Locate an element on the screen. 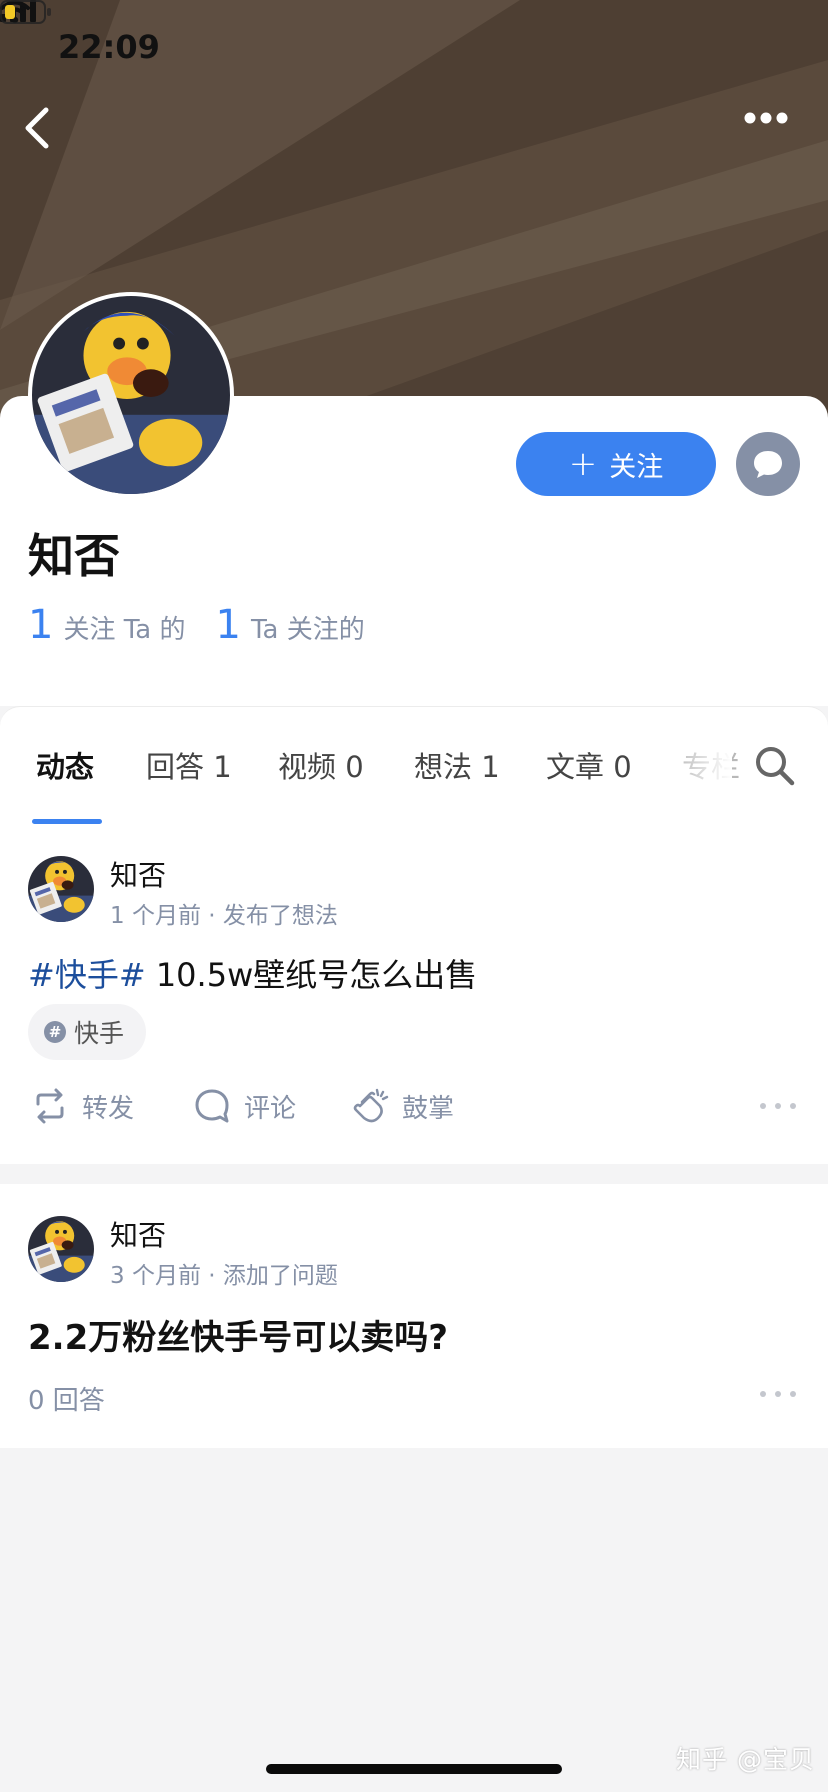 The width and height of the screenshot is (828, 1792). repost-label: 转发 is located at coordinates (108, 1108).